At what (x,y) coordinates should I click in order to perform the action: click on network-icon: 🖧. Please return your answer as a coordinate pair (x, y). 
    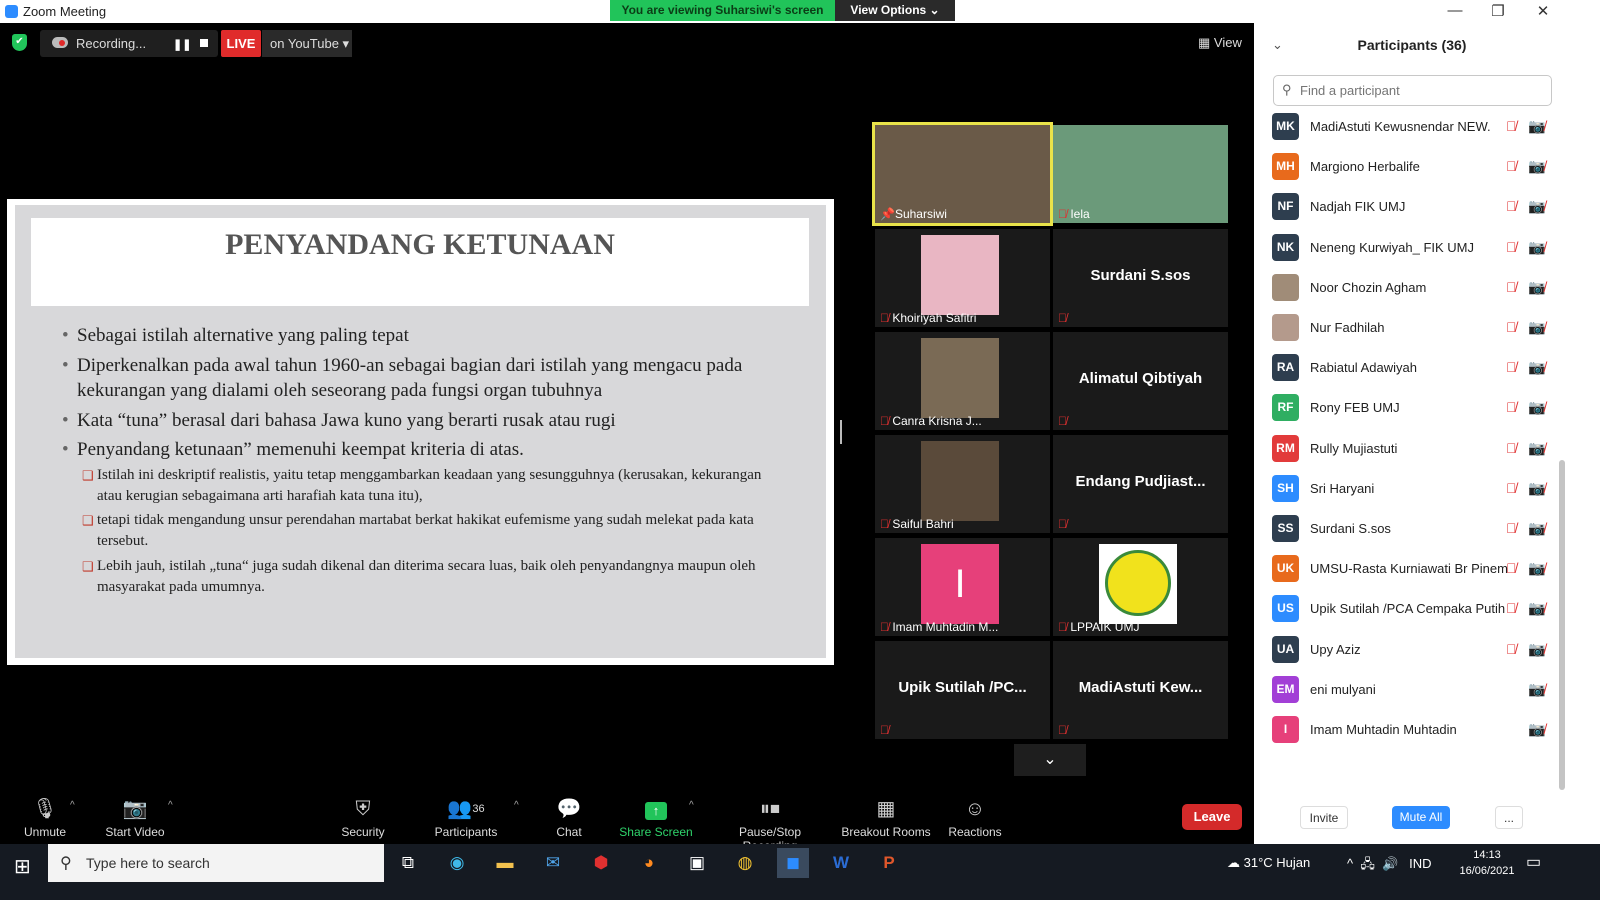
    Looking at the image, I should click on (1367, 863).